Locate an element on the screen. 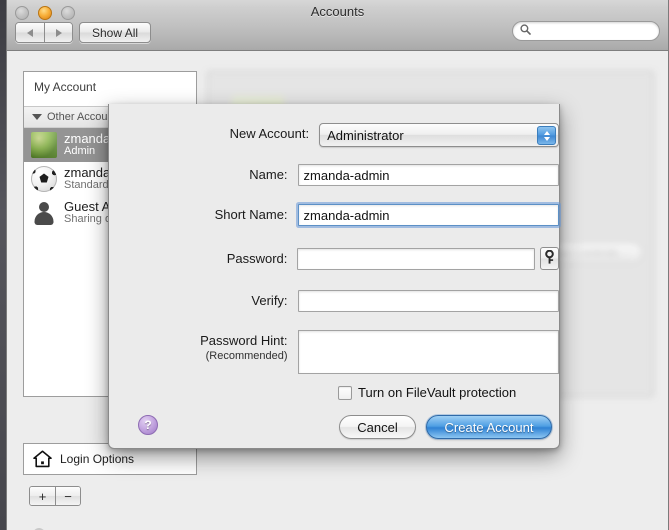 The height and width of the screenshot is (530, 669). verify-input is located at coordinates (428, 301).